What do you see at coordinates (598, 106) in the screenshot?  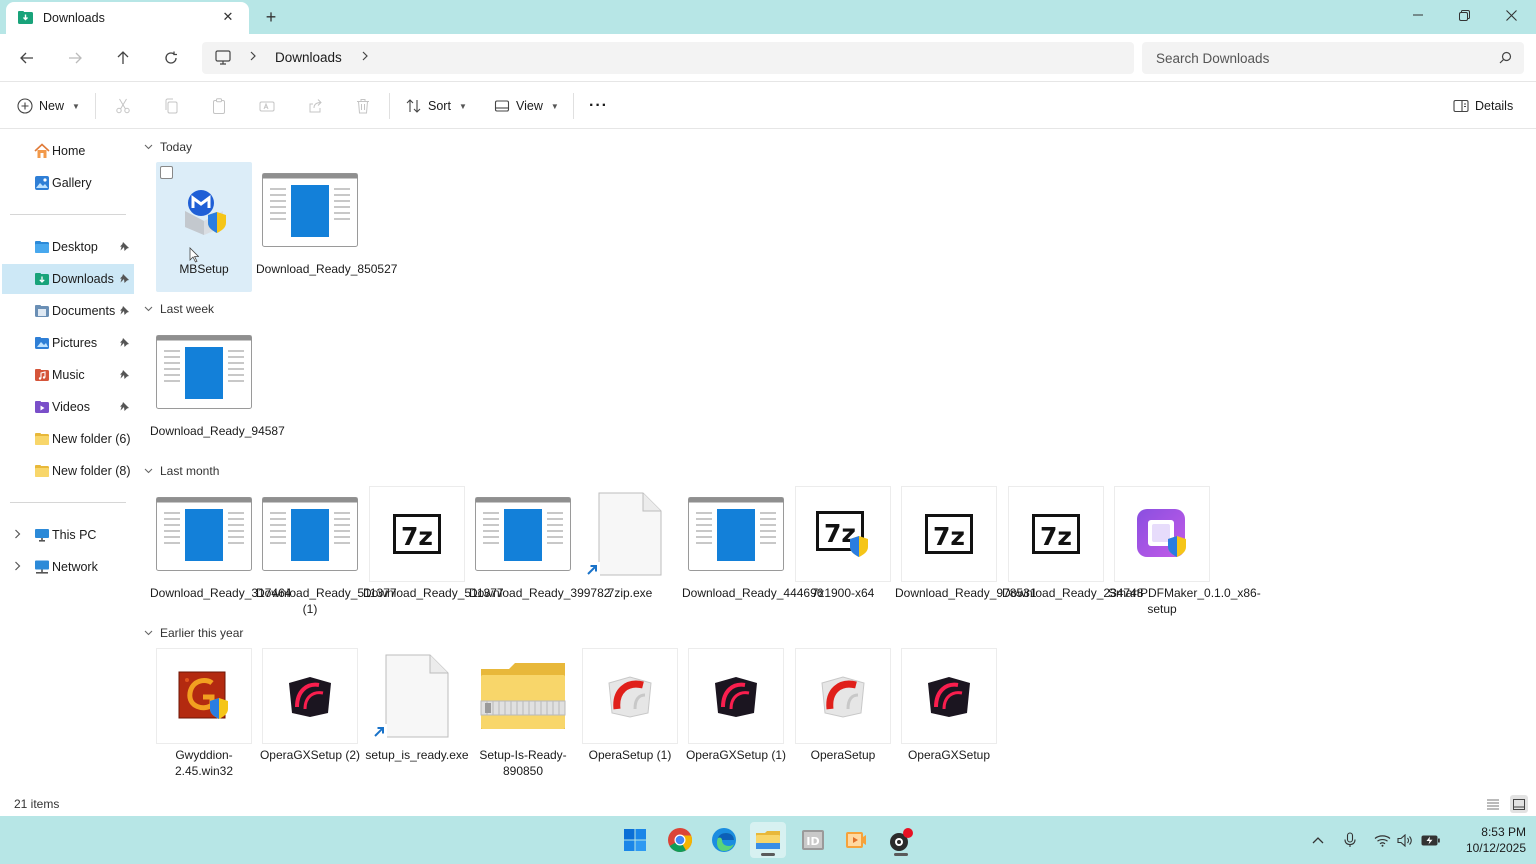 I see `more-options-button: ···` at bounding box center [598, 106].